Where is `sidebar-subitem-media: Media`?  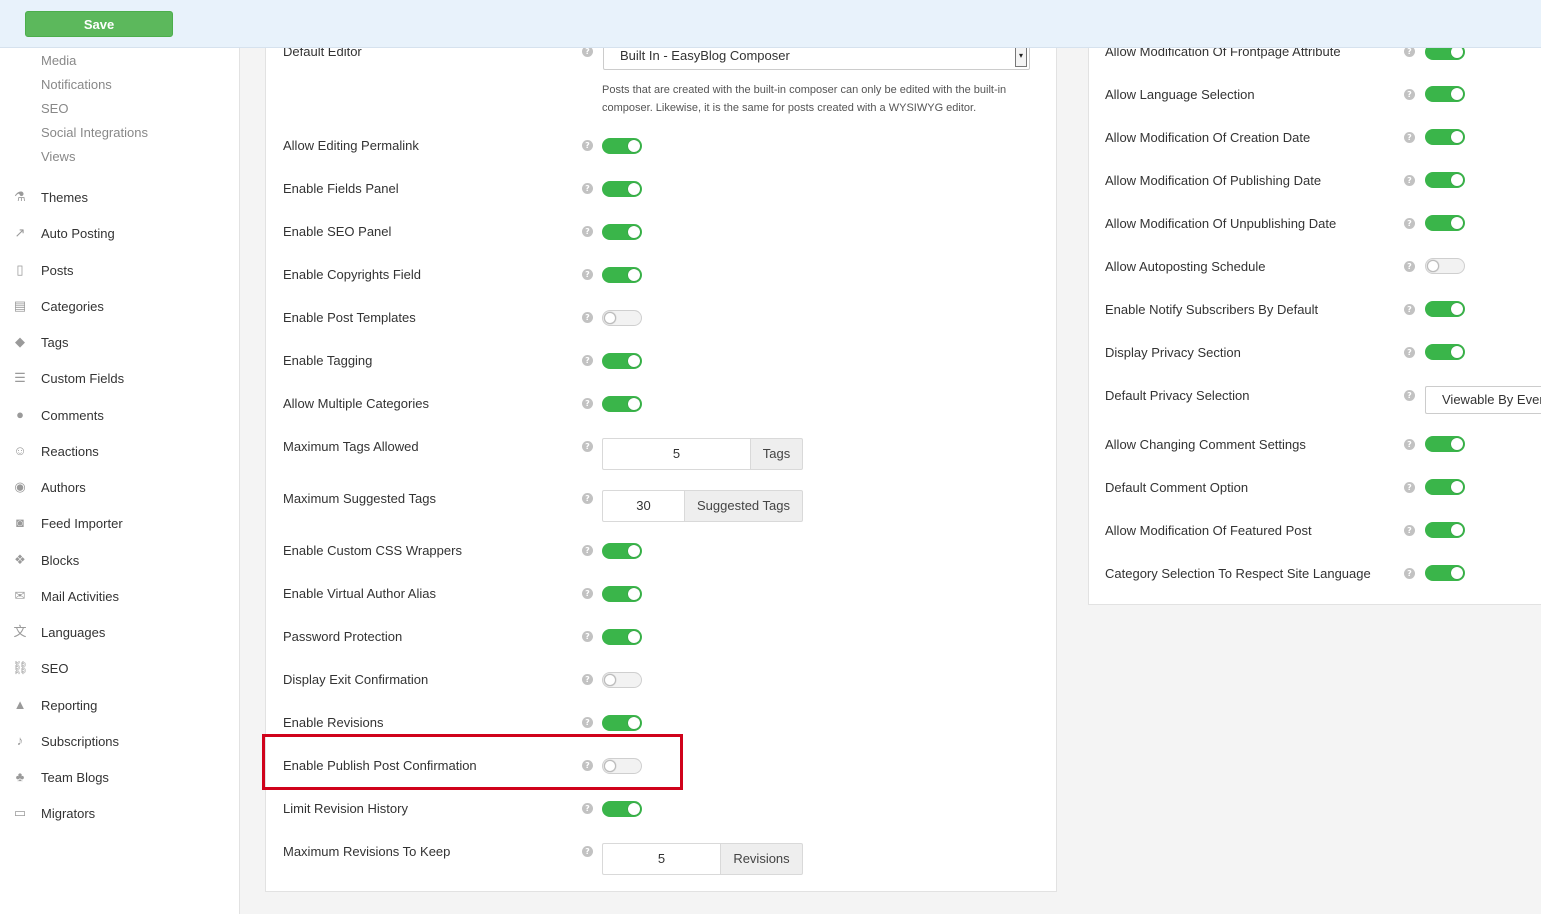
sidebar-subitem-media: Media is located at coordinates (58, 60).